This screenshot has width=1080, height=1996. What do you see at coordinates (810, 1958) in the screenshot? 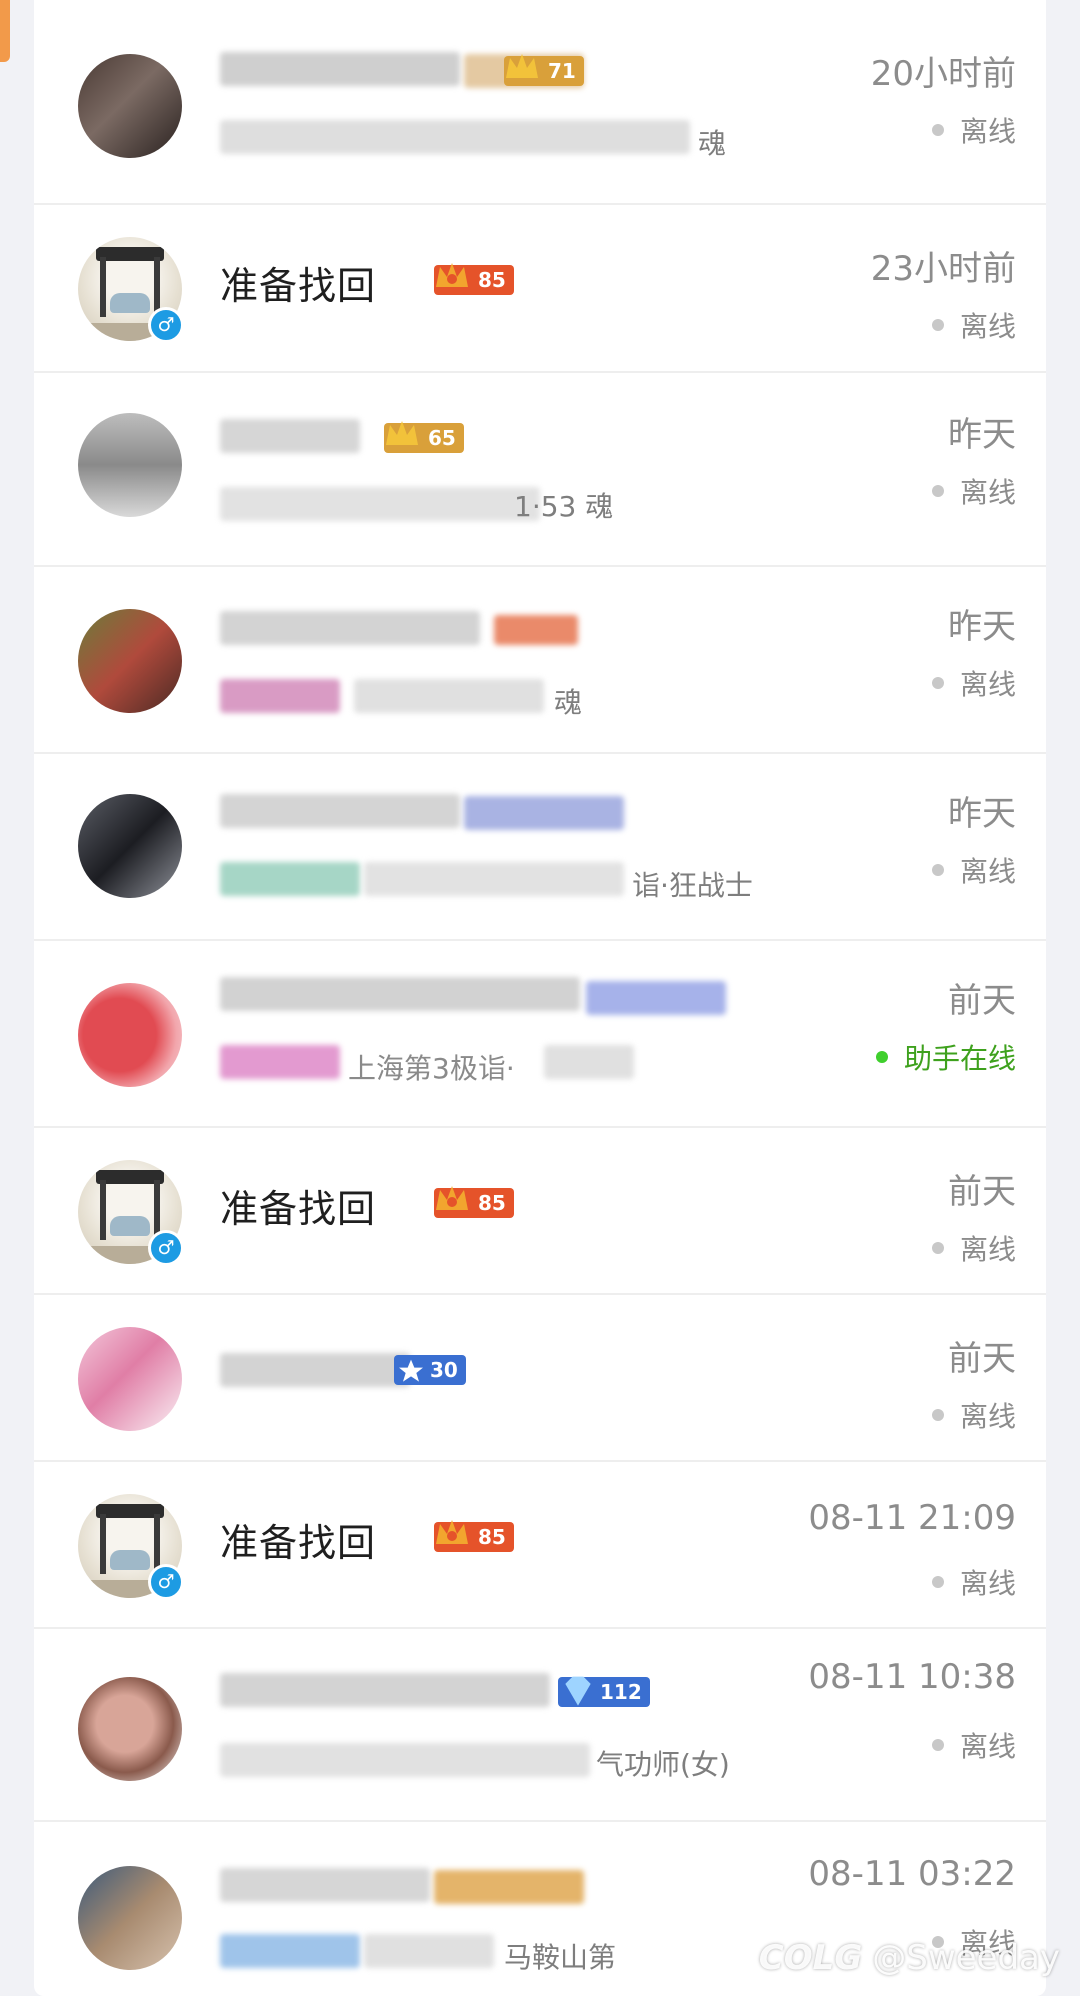
I see `colg-logo: COLG` at bounding box center [810, 1958].